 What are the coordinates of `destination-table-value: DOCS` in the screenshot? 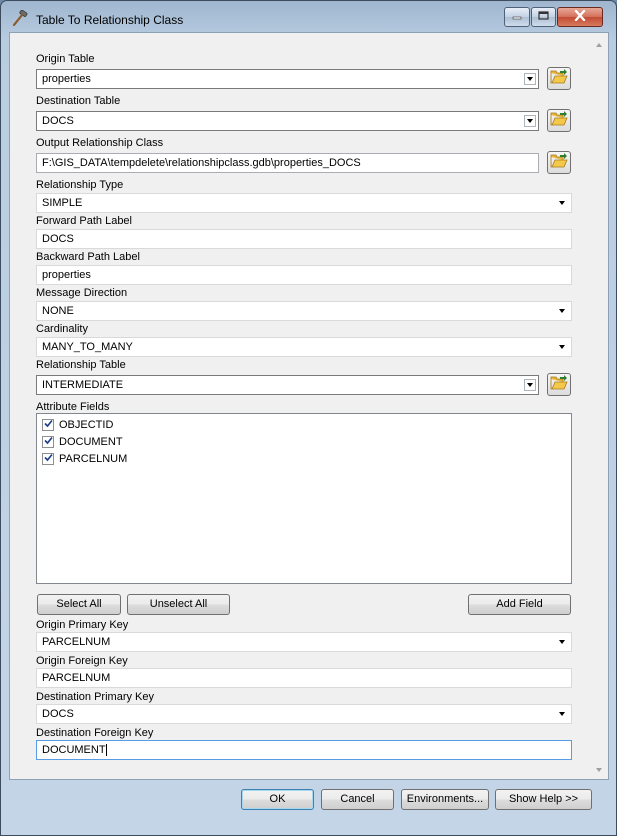 It's located at (58, 121).